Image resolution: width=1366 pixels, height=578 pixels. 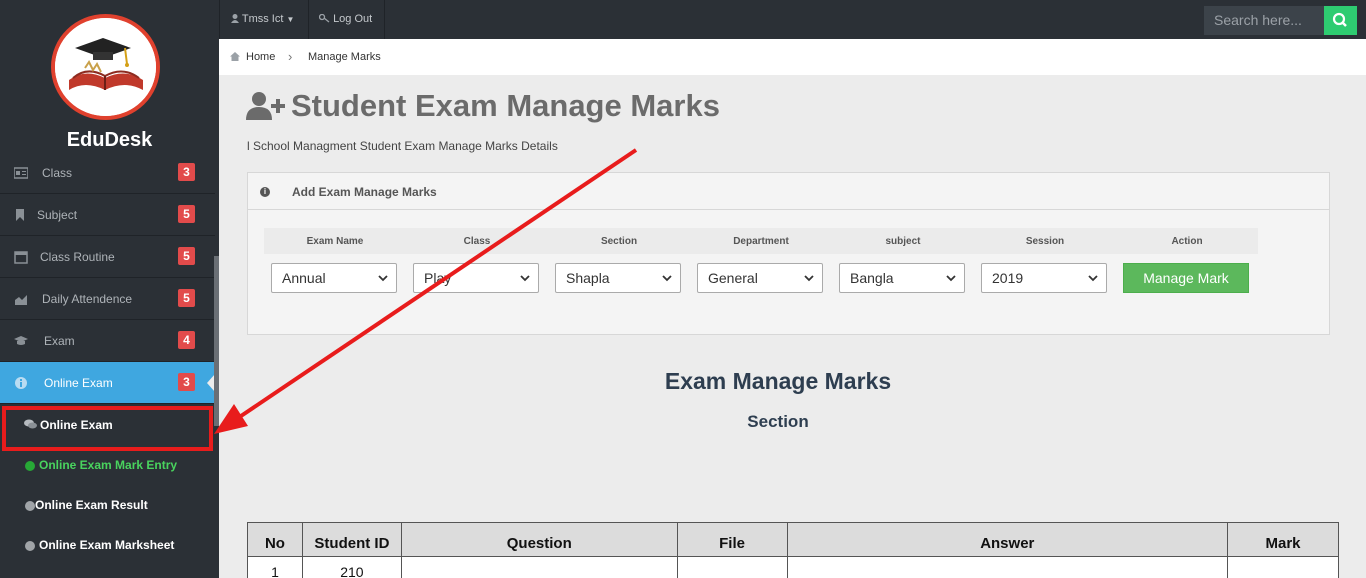 What do you see at coordinates (588, 278) in the screenshot?
I see `select-value: Shapla` at bounding box center [588, 278].